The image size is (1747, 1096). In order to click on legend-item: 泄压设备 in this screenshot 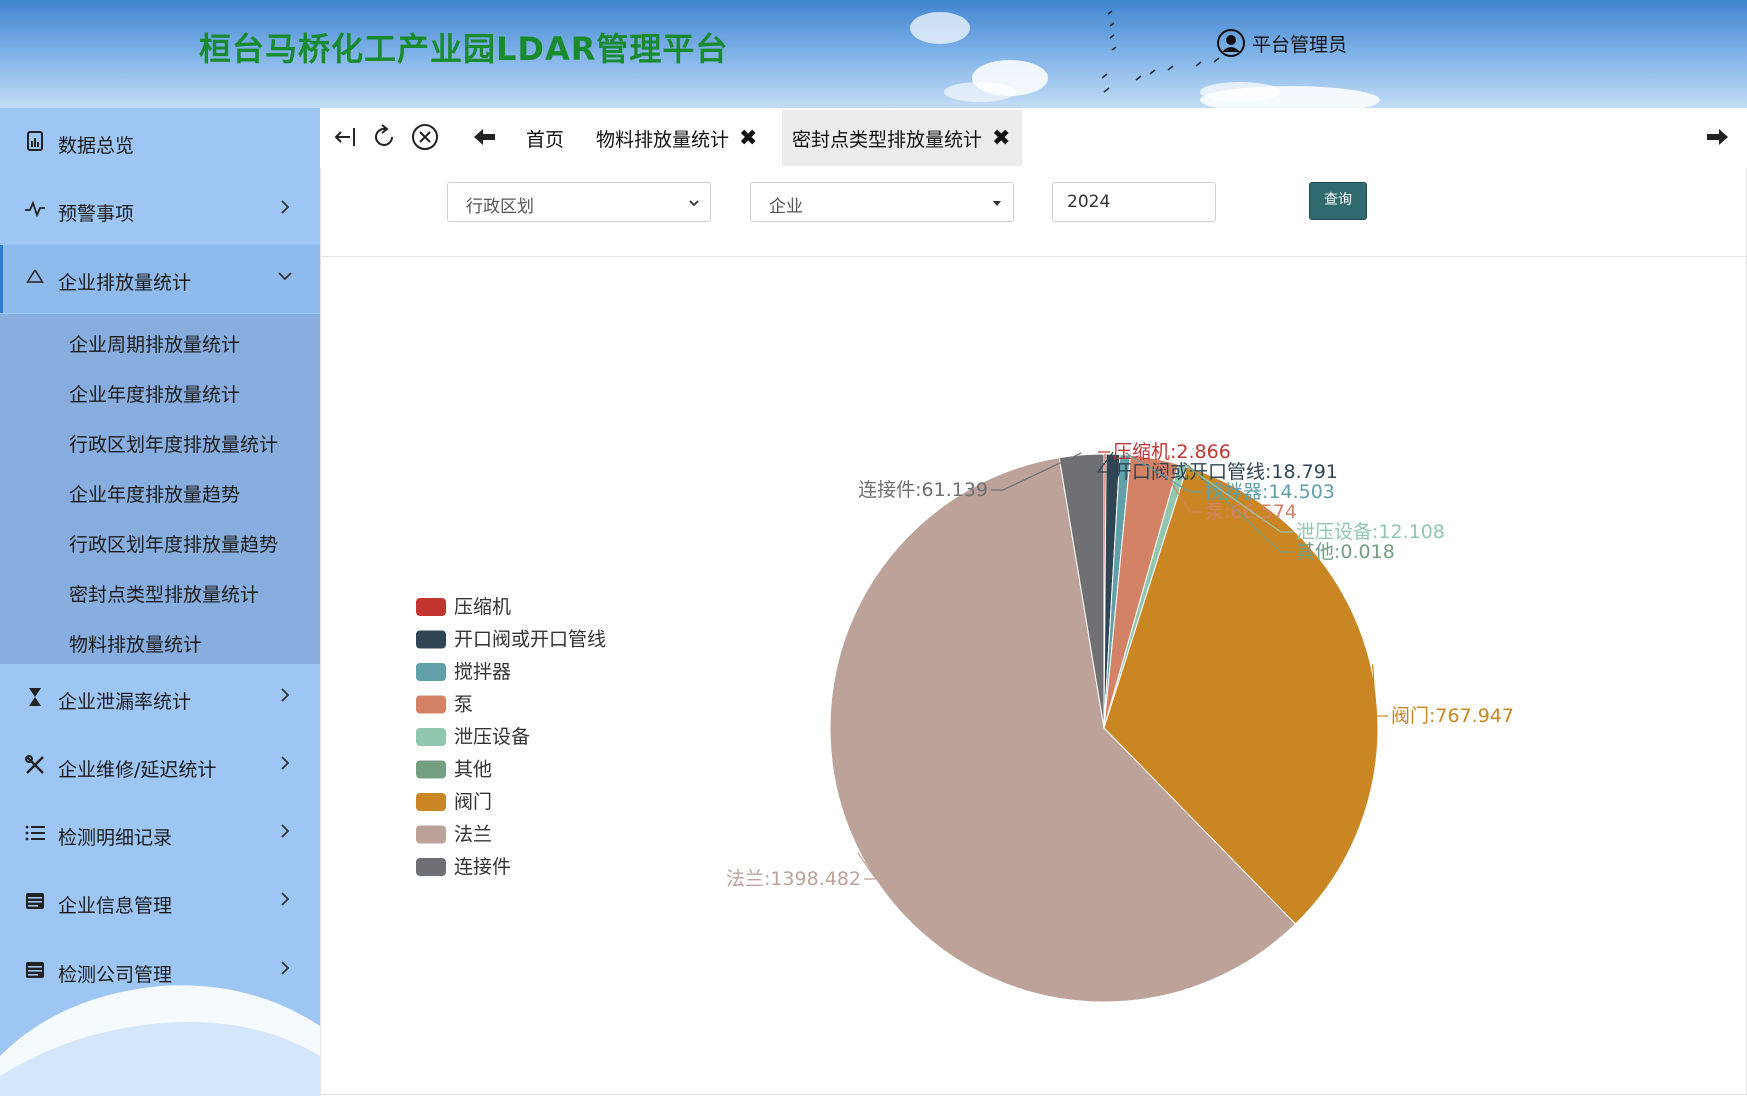, I will do `click(473, 737)`.